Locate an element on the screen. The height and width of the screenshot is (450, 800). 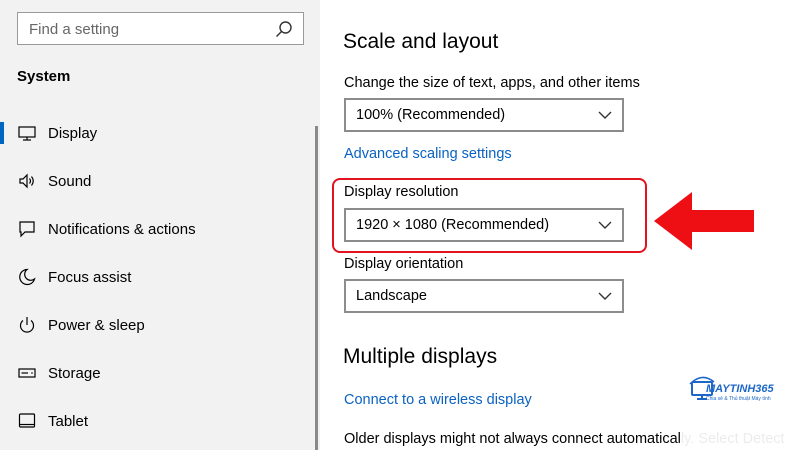
sidebar-item-focus-assist: Focus assist is located at coordinates (160, 278).